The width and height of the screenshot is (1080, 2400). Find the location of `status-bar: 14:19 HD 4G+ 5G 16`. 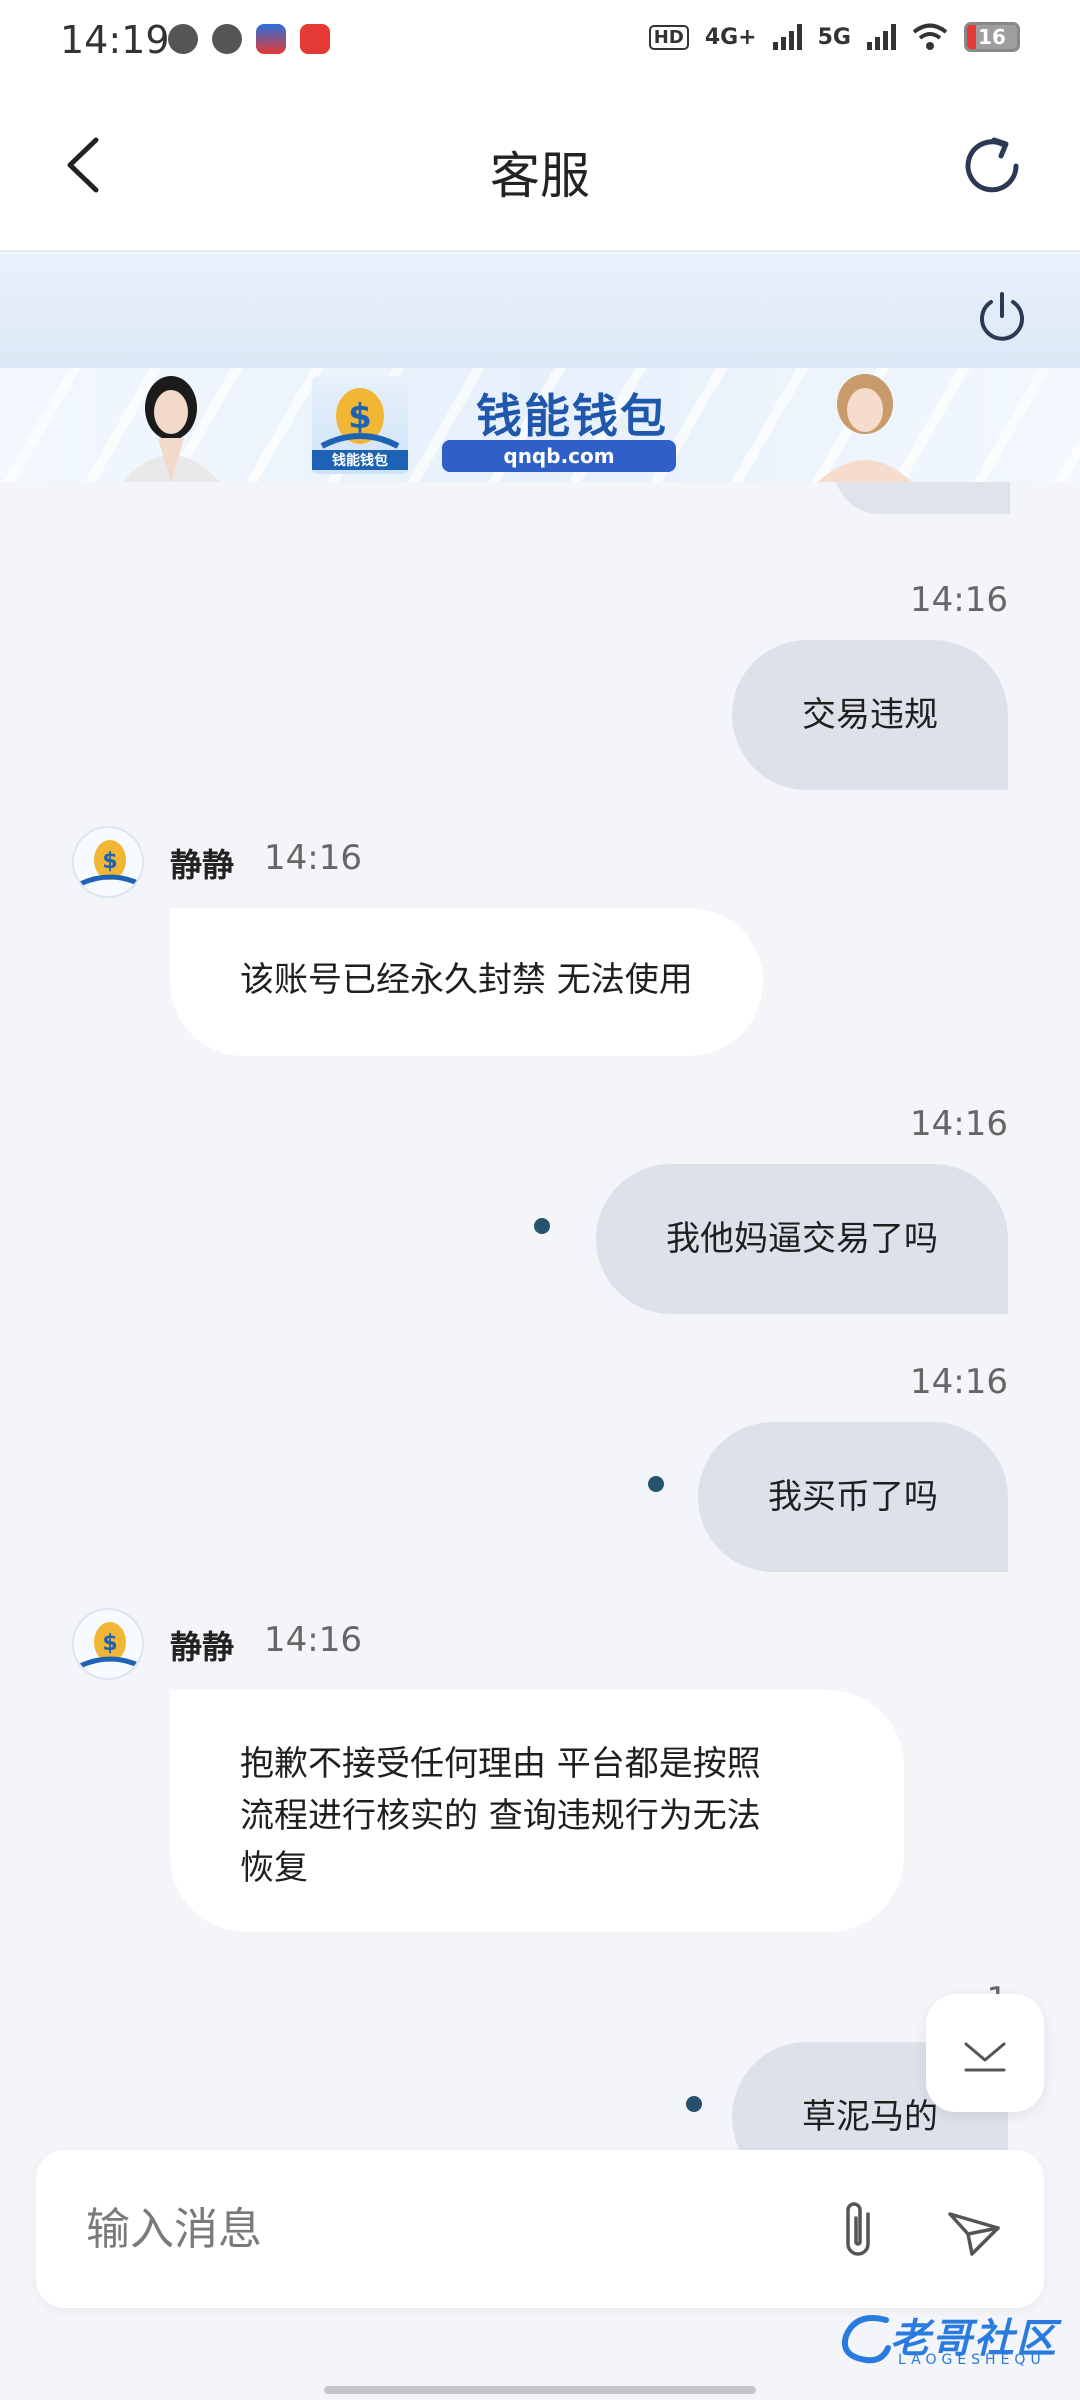

status-bar: 14:19 HD 4G+ 5G 16 is located at coordinates (540, 40).